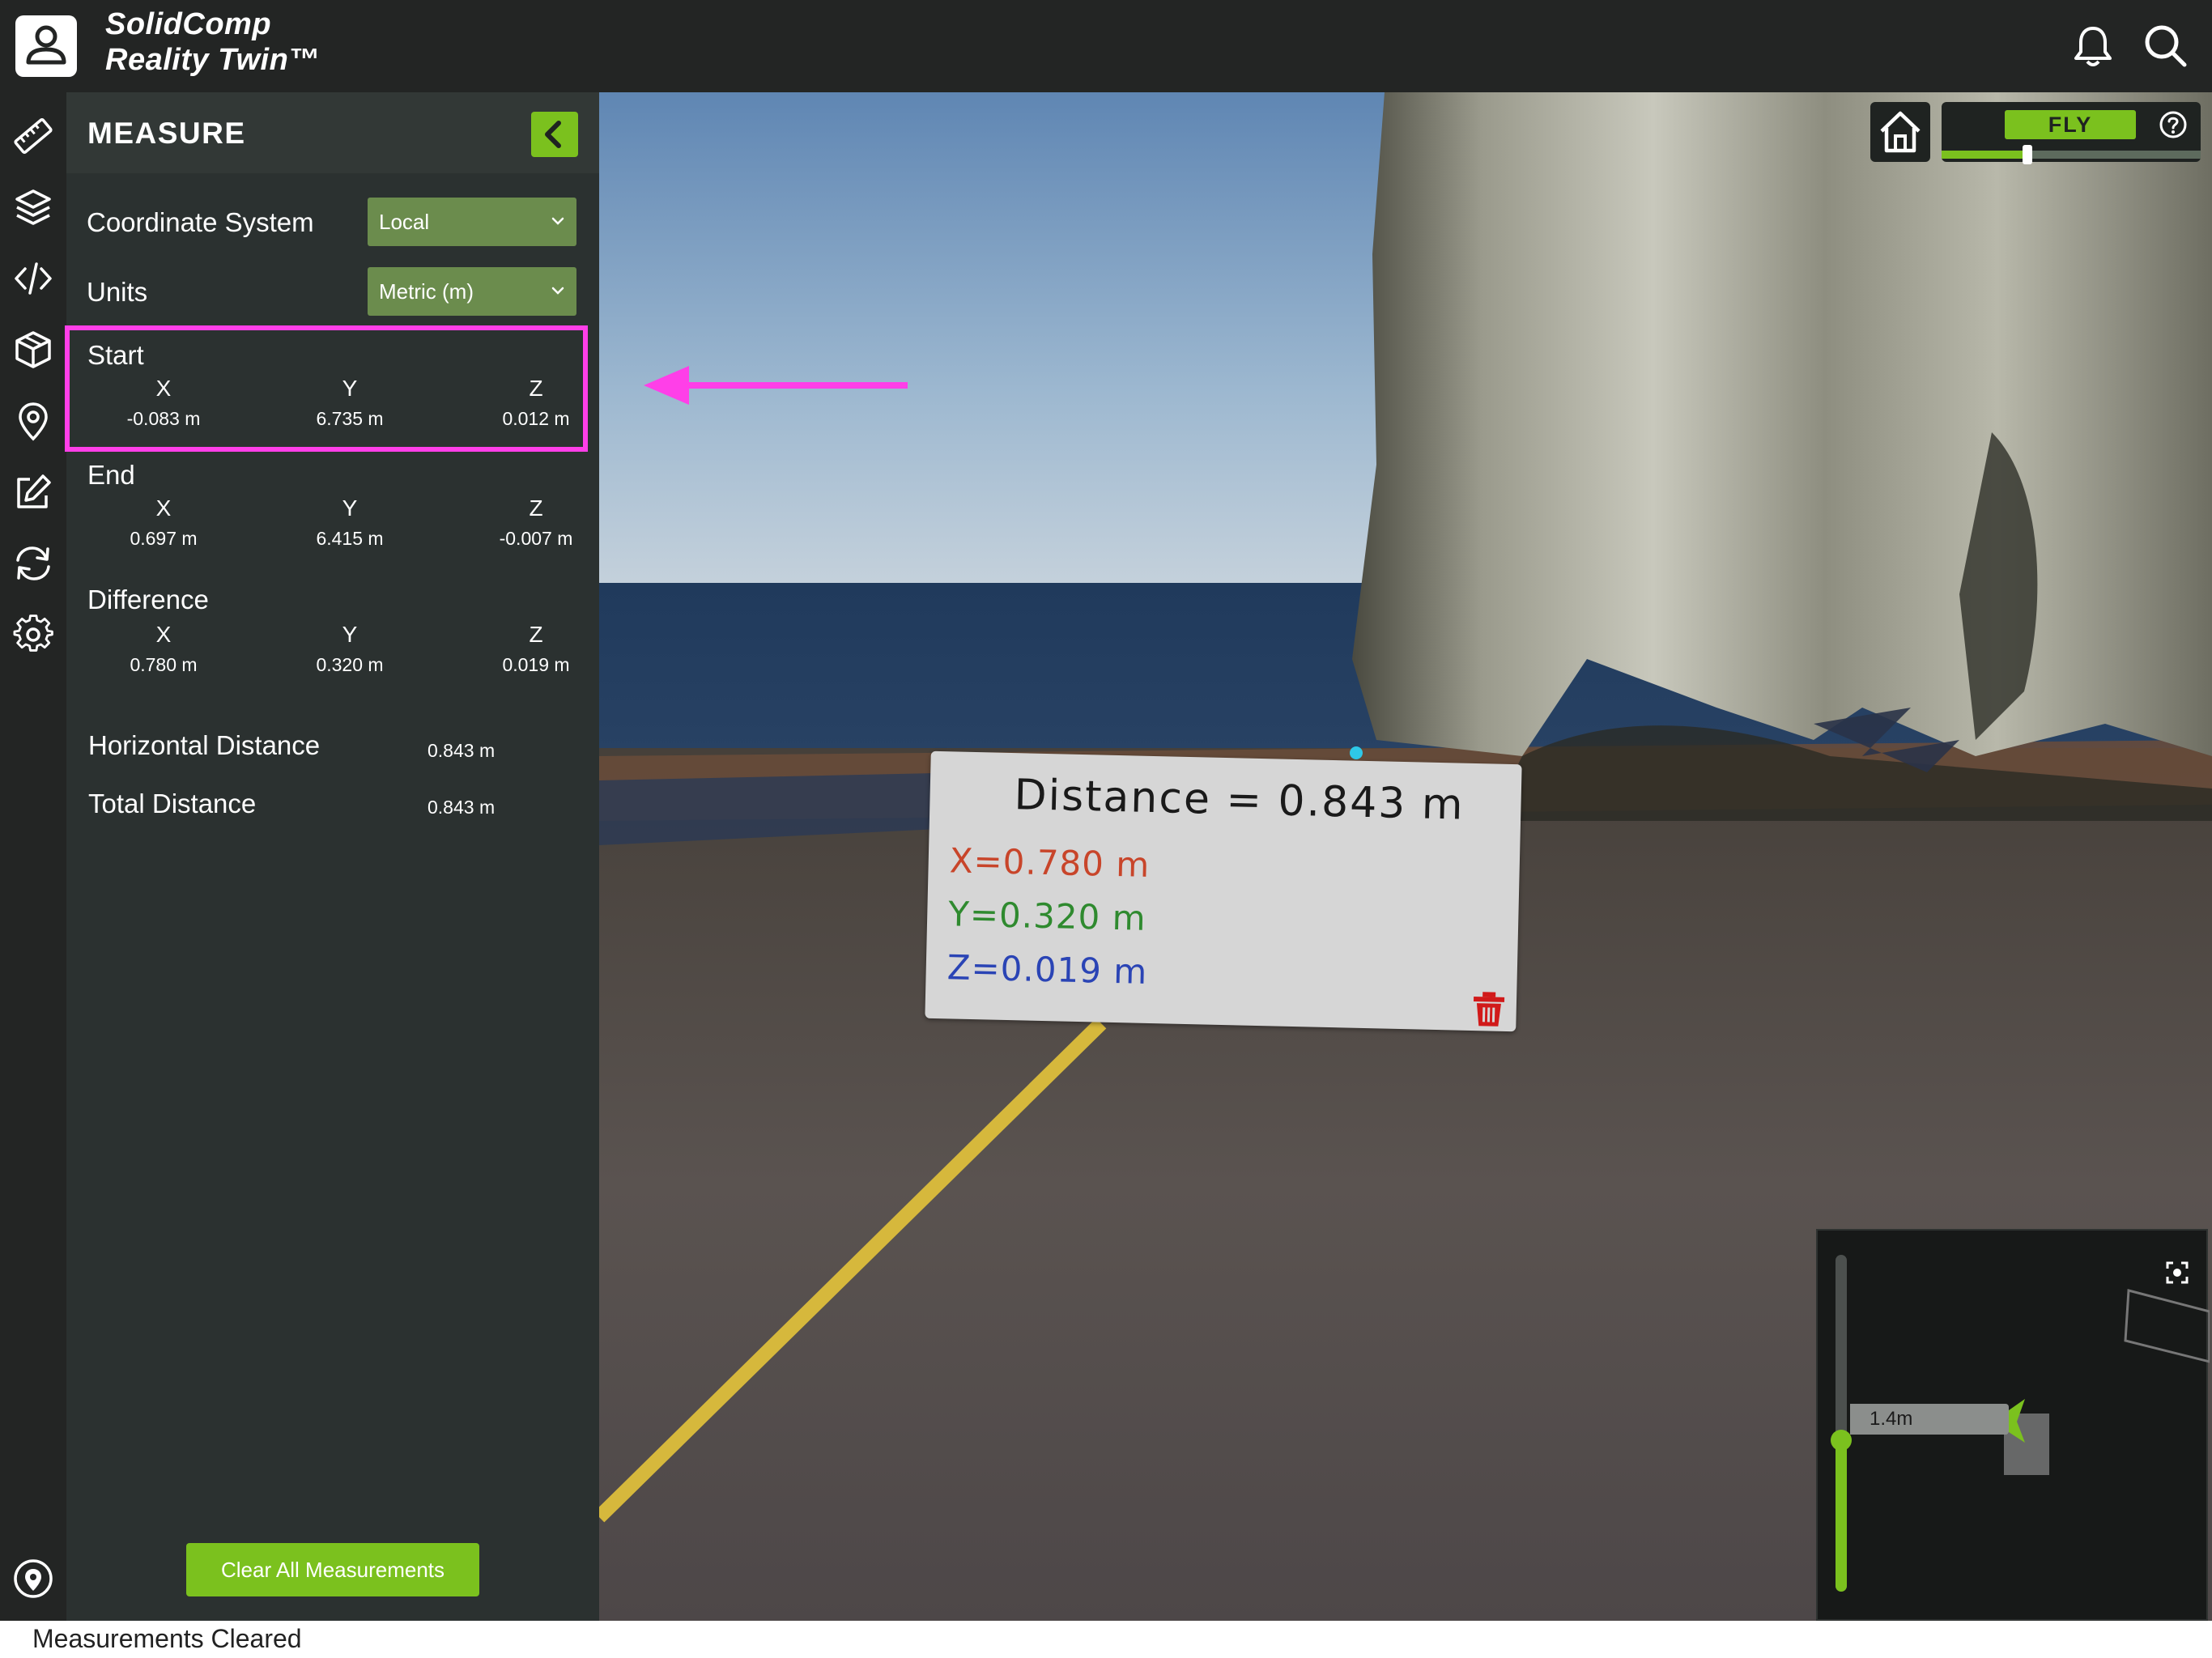 This screenshot has height=1658, width=2212. I want to click on bell-icon, so click(2093, 46).